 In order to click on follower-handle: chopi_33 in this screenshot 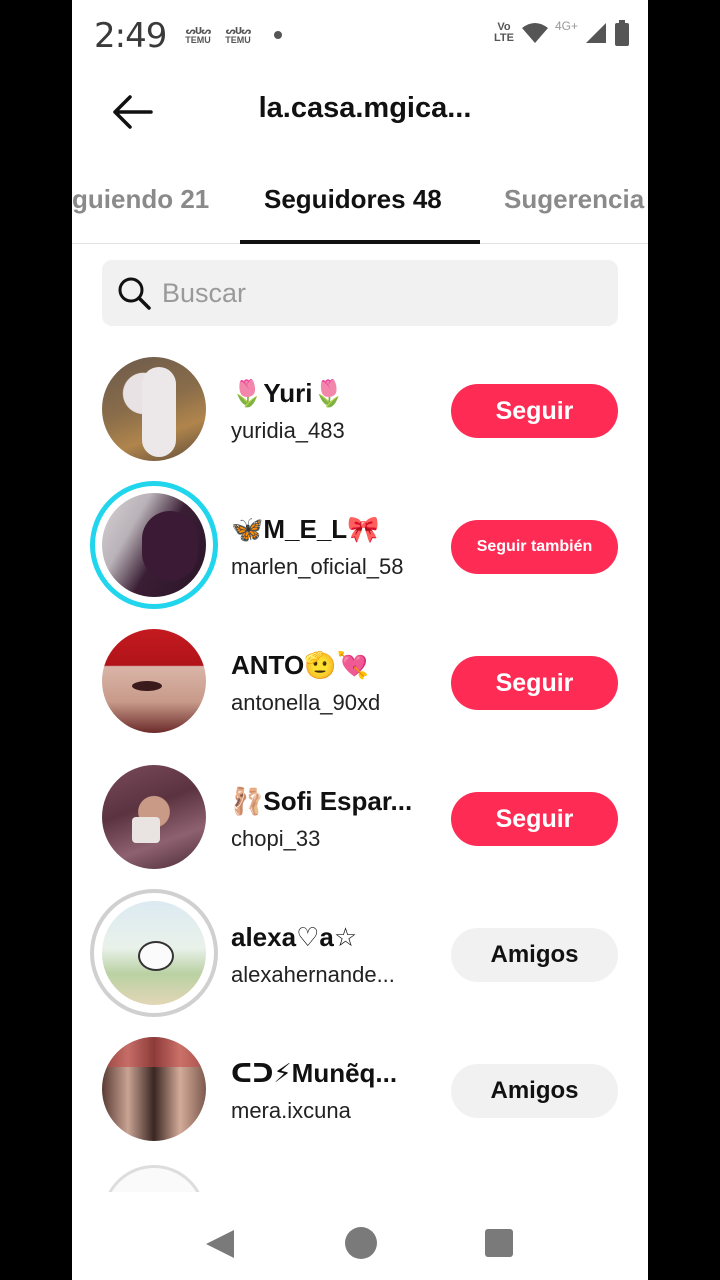, I will do `click(276, 838)`.